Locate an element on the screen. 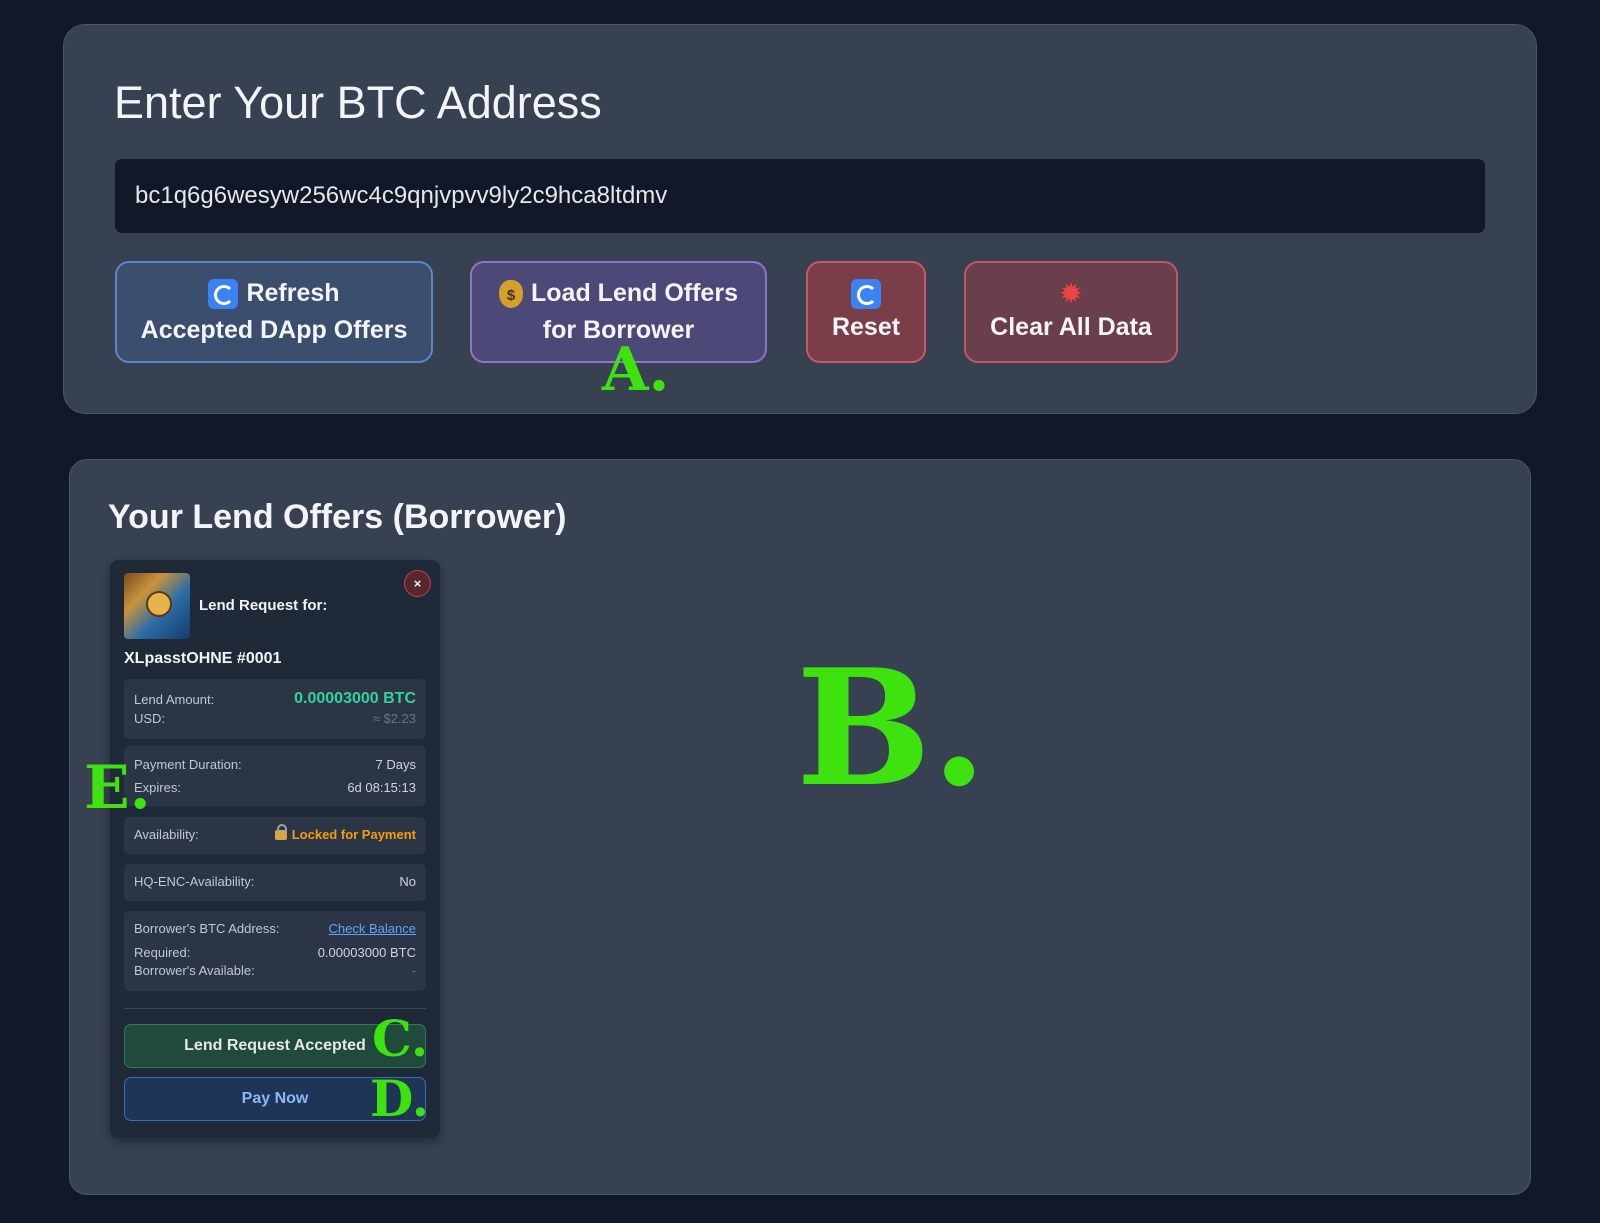 This screenshot has height=1223, width=1600. borrower-available-label: Borrower's Available: is located at coordinates (194, 970).